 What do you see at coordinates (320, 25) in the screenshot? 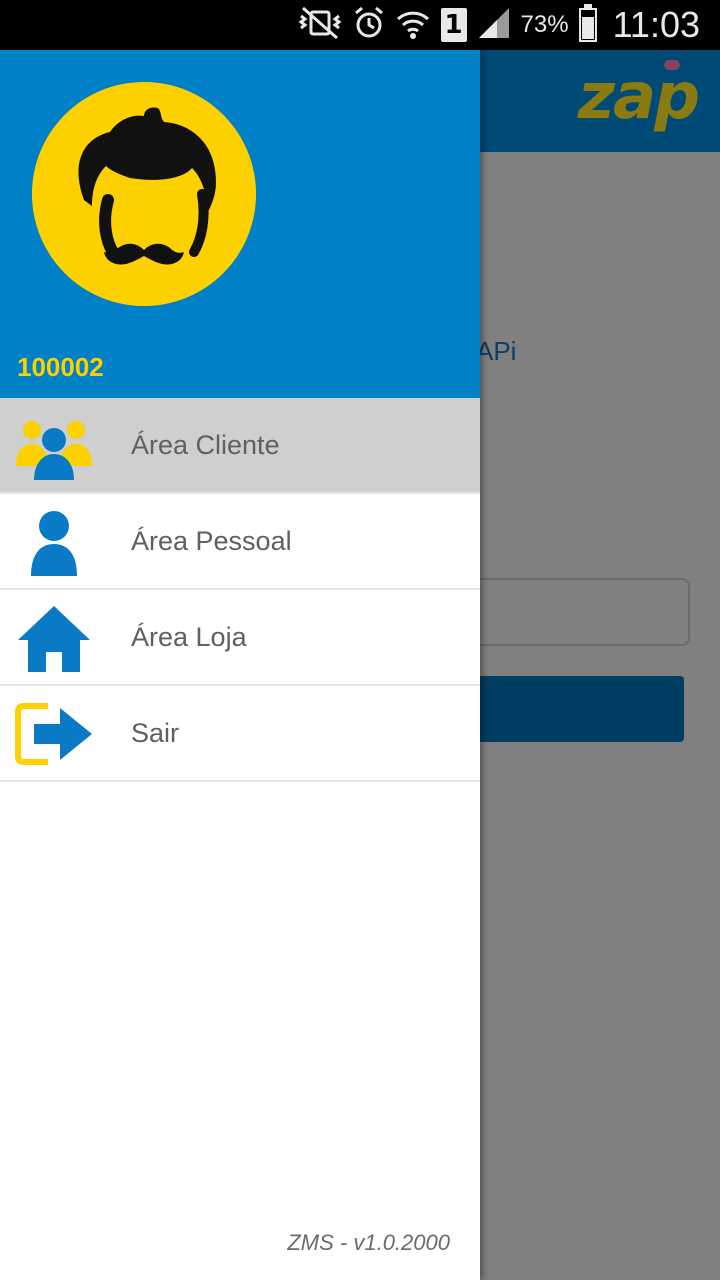
I see `mute-vibrate-icon` at bounding box center [320, 25].